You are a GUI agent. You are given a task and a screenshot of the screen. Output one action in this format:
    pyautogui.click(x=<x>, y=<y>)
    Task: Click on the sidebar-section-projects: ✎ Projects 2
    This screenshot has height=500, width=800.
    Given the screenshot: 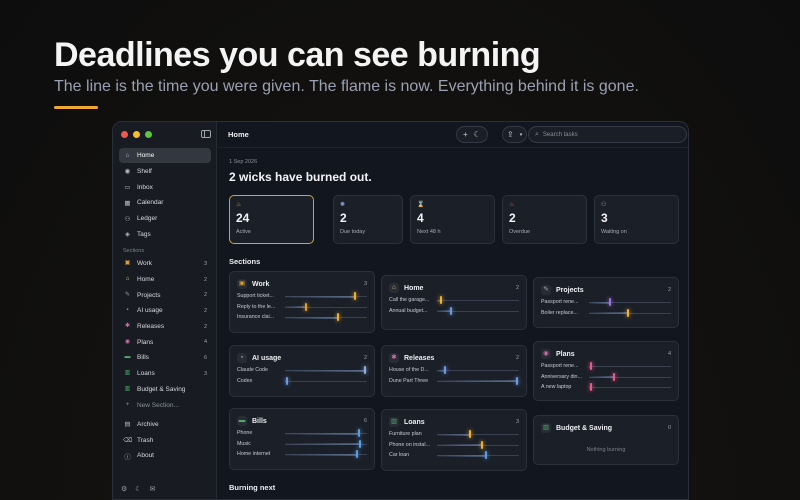 What is the action you would take?
    pyautogui.click(x=165, y=295)
    